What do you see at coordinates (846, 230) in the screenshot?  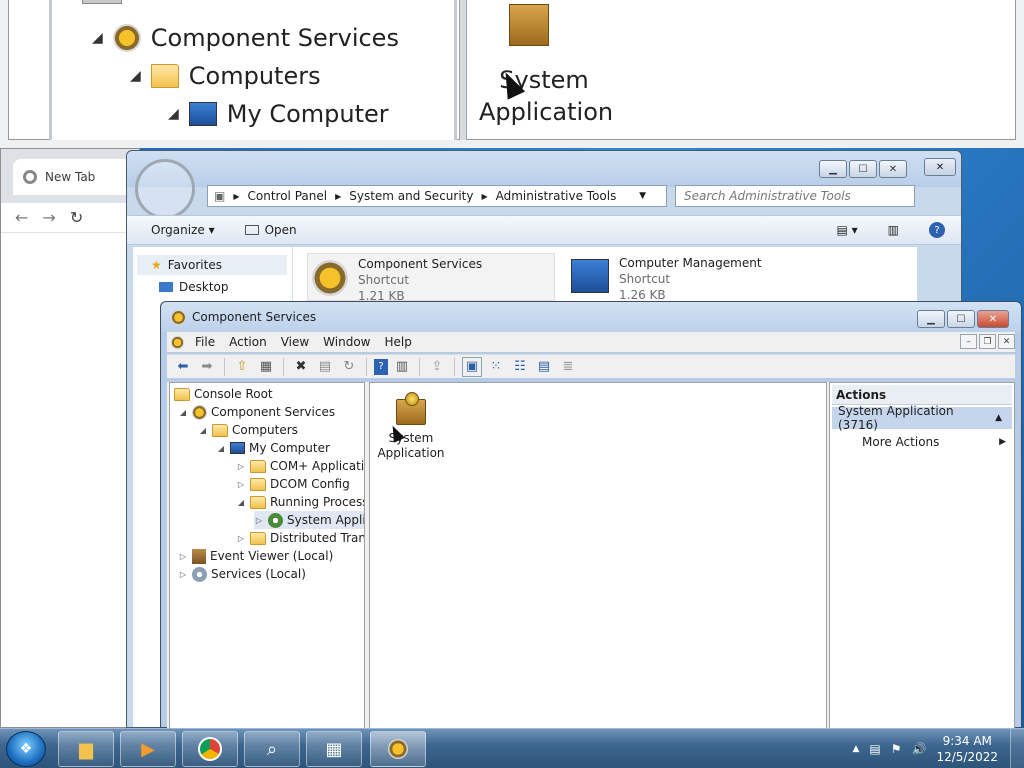 I see `view-options-icon: ▤ ▾` at bounding box center [846, 230].